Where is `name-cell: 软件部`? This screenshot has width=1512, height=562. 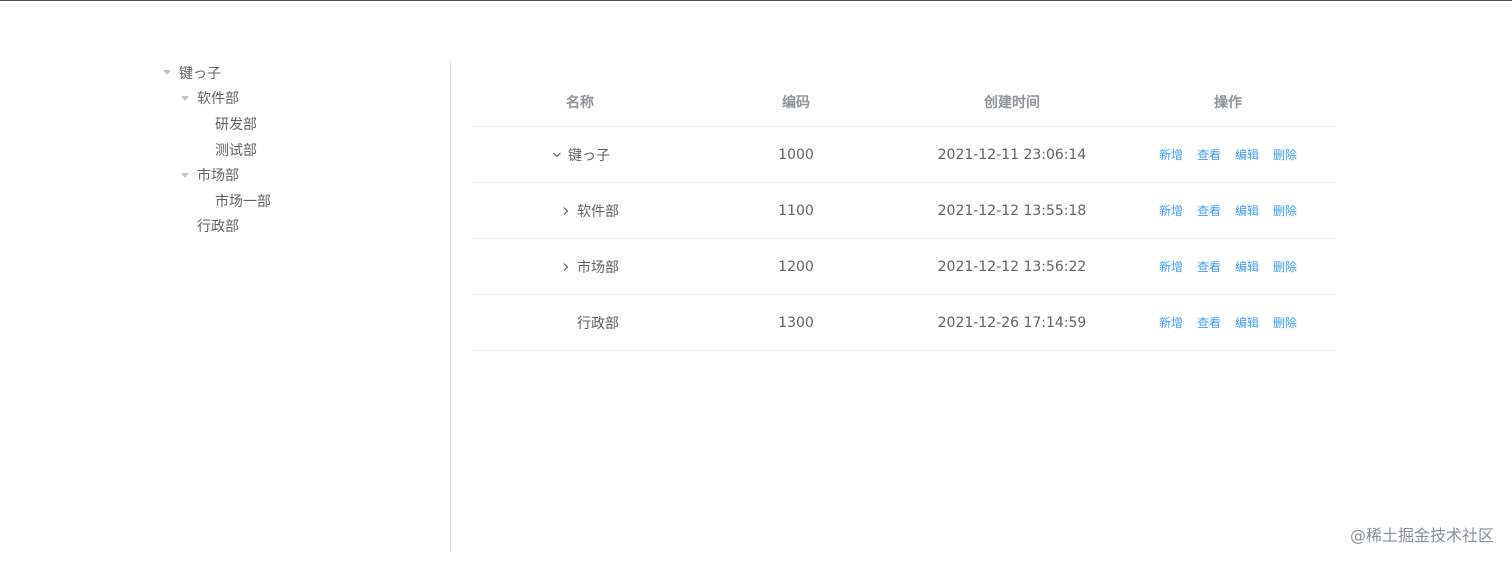 name-cell: 软件部 is located at coordinates (580, 211).